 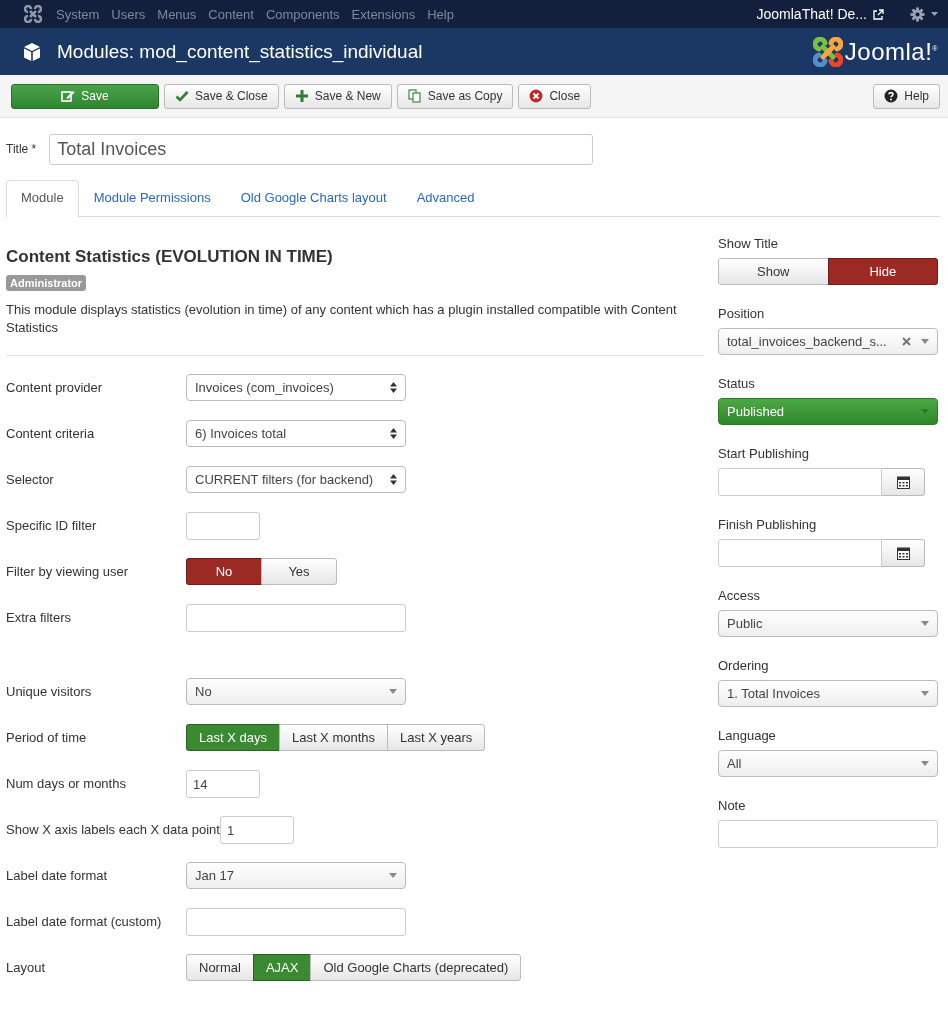 I want to click on role-label: Administrator, so click(x=46, y=283).